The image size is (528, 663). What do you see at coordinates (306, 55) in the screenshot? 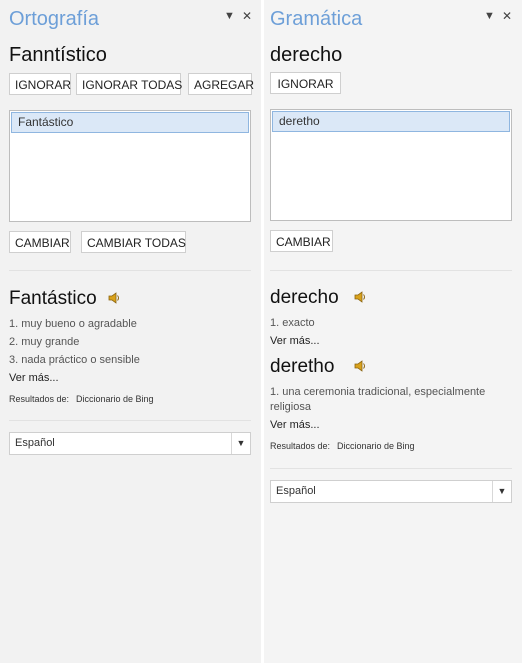
I see `flagged-word: derecho` at bounding box center [306, 55].